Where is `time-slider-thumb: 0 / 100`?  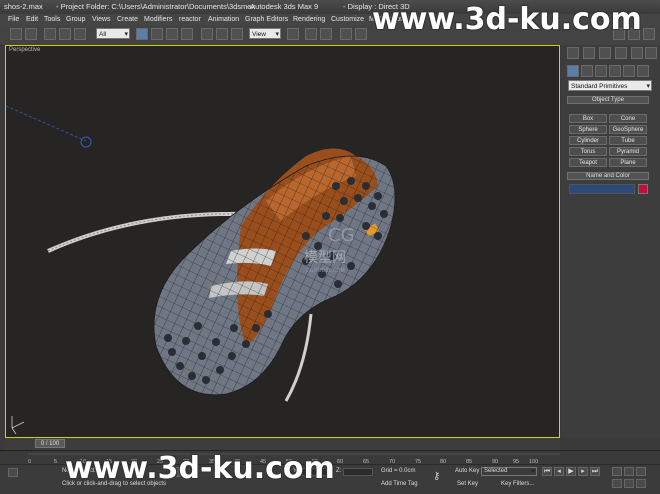
time-slider-thumb: 0 / 100 is located at coordinates (50, 443).